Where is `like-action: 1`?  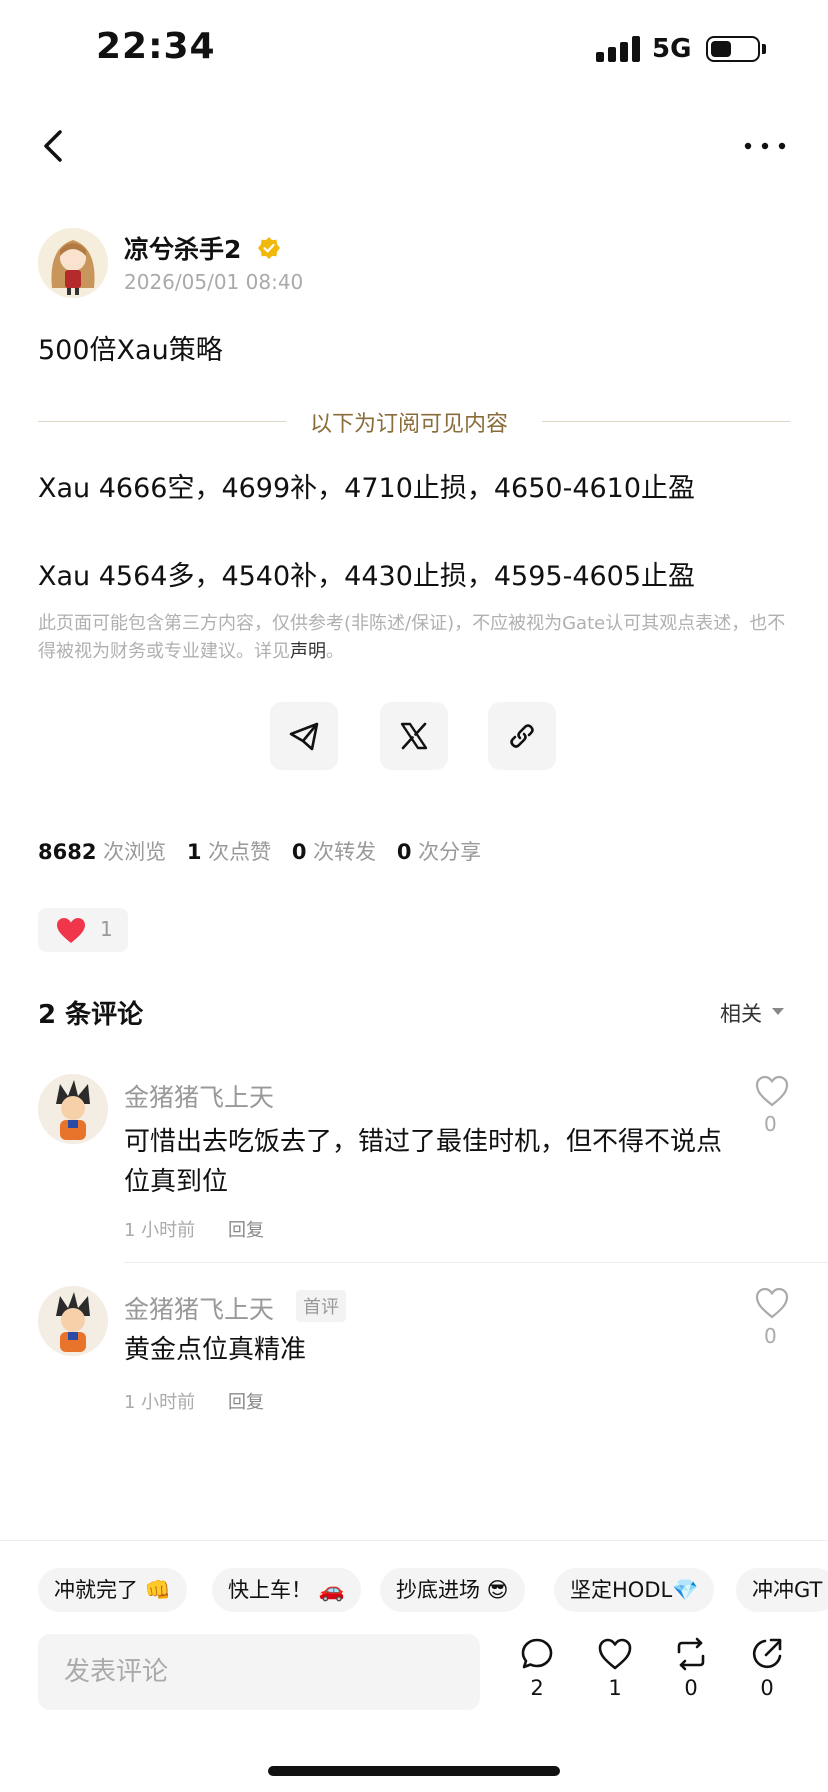 like-action: 1 is located at coordinates (615, 1668).